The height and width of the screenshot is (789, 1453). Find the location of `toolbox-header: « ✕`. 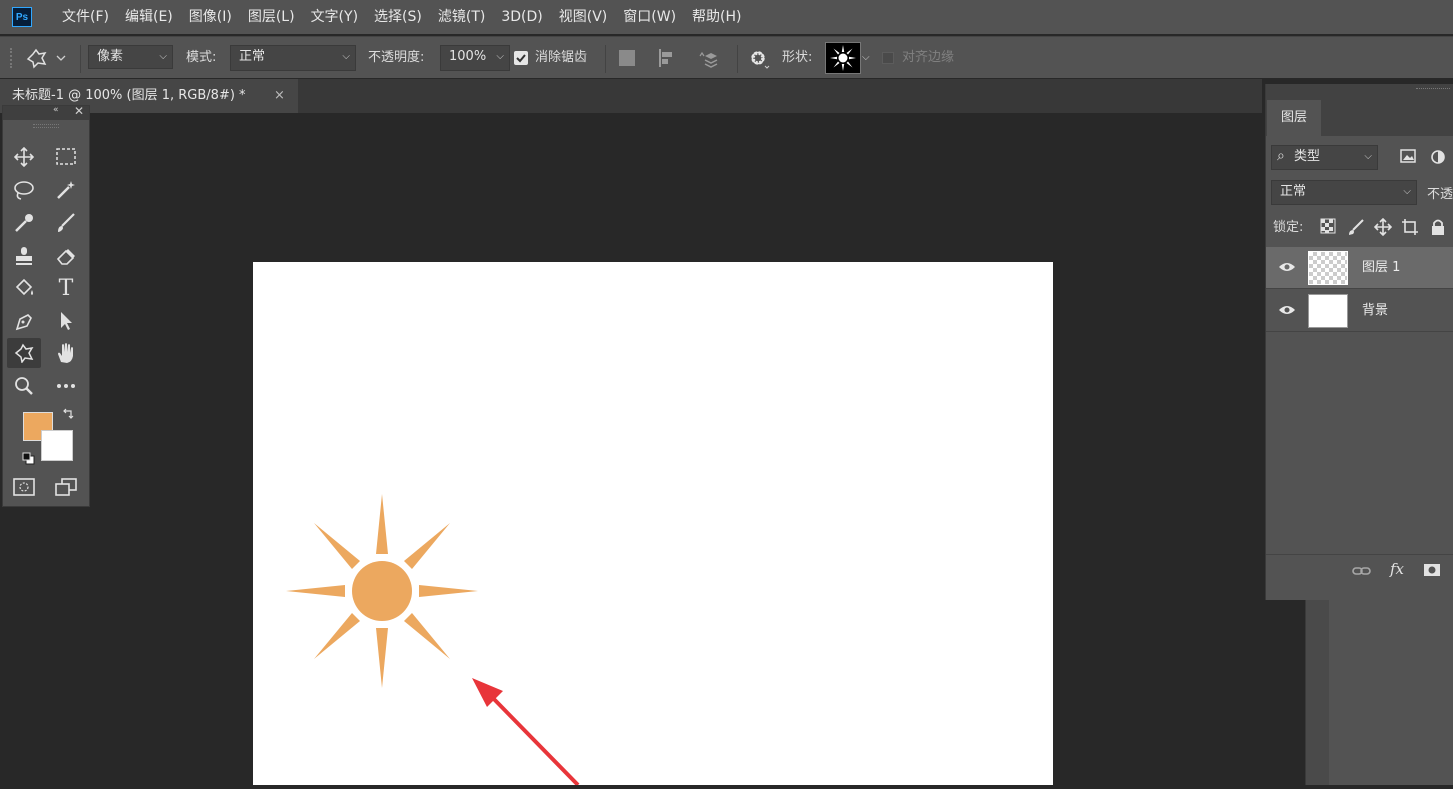

toolbox-header: « ✕ is located at coordinates (46, 112).